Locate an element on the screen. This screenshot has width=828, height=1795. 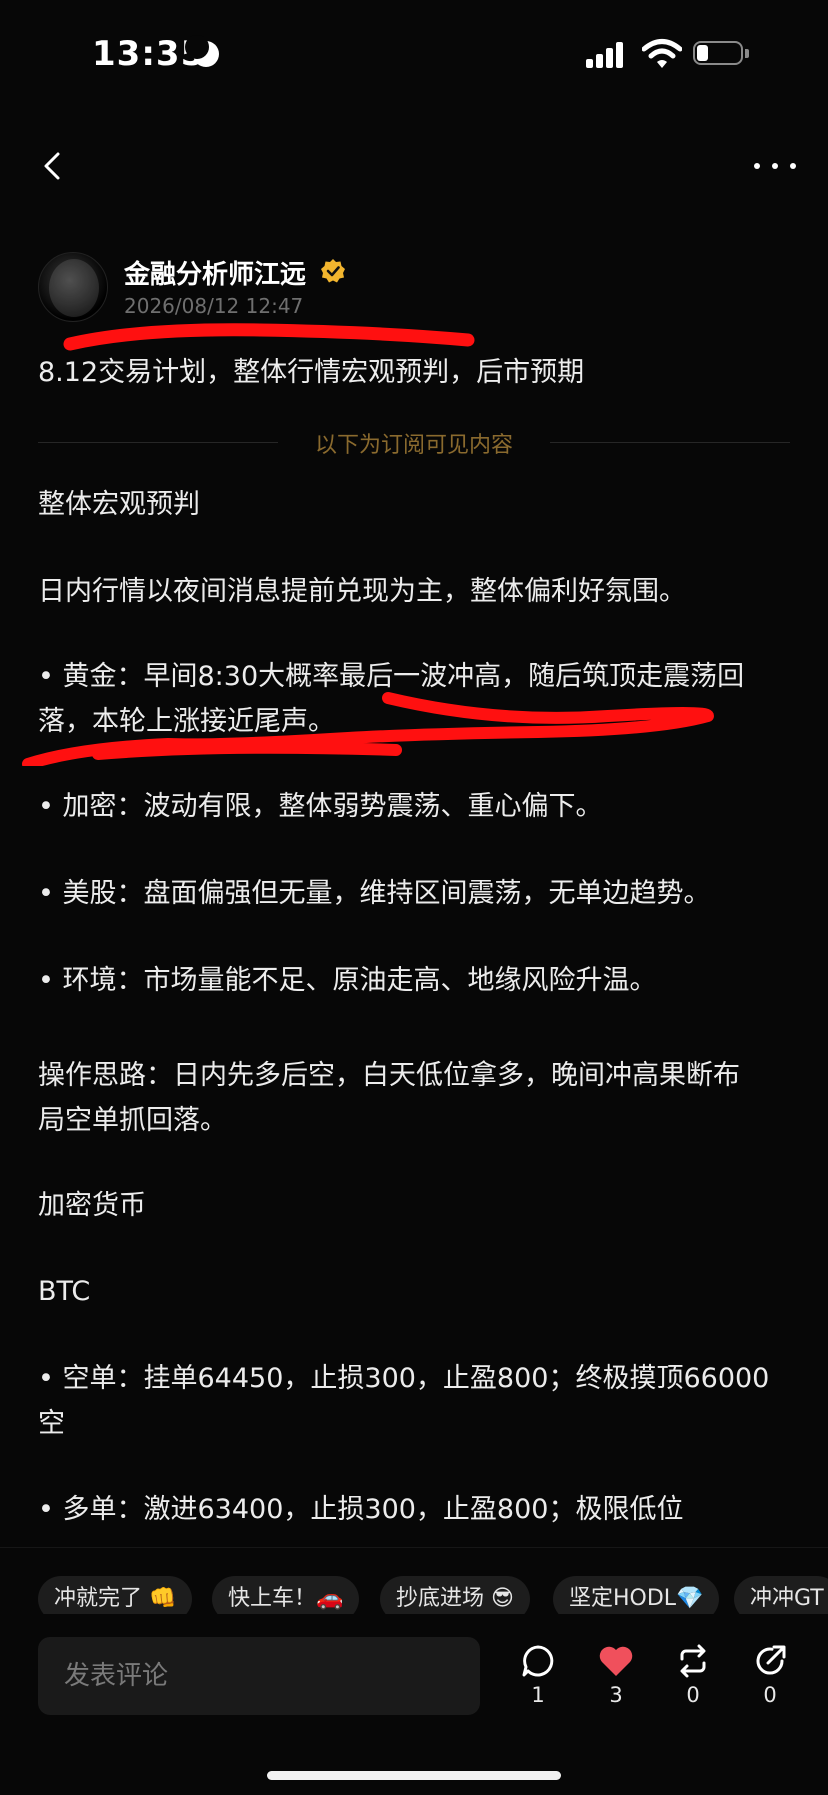
comment-count: 1 is located at coordinates (538, 1695).